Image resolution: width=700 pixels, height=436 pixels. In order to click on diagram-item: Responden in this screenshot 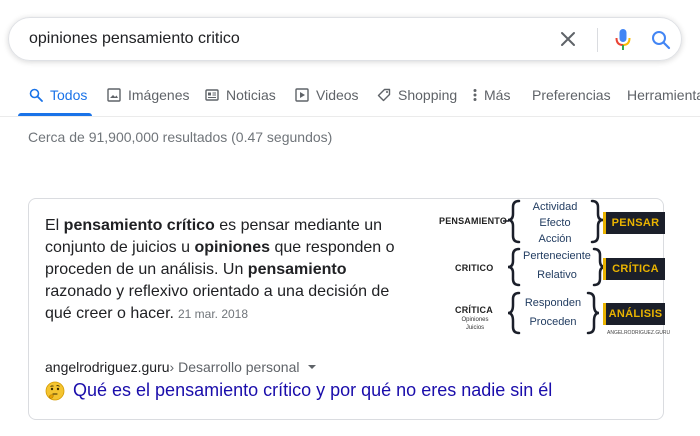, I will do `click(553, 303)`.